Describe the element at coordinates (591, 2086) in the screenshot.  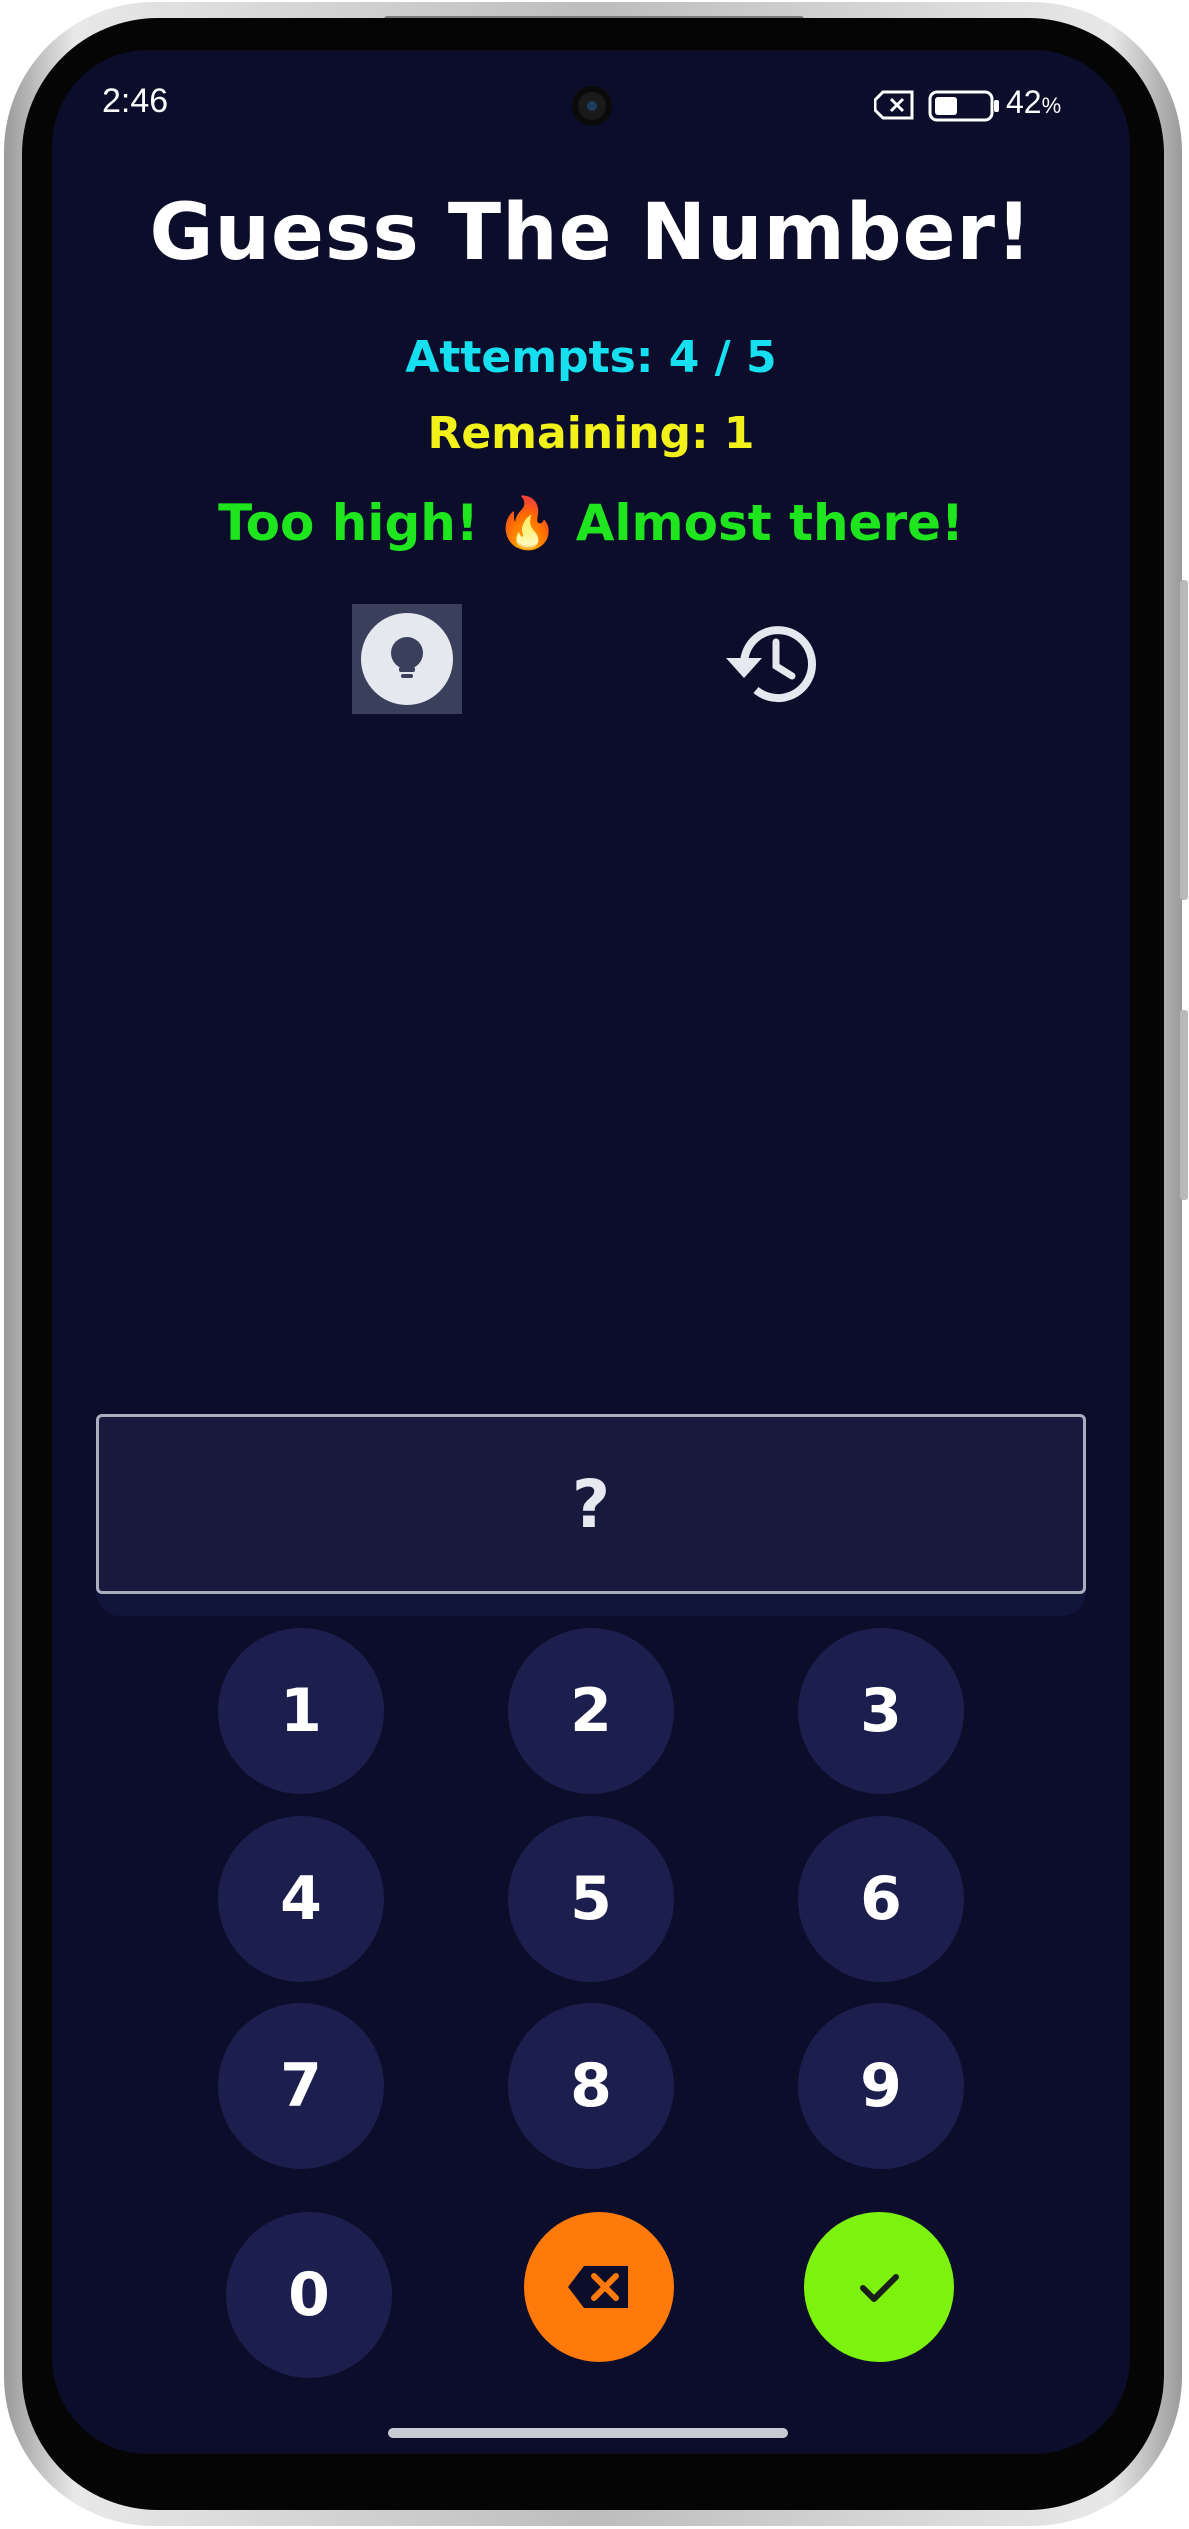
I see `key-8: 8` at that location.